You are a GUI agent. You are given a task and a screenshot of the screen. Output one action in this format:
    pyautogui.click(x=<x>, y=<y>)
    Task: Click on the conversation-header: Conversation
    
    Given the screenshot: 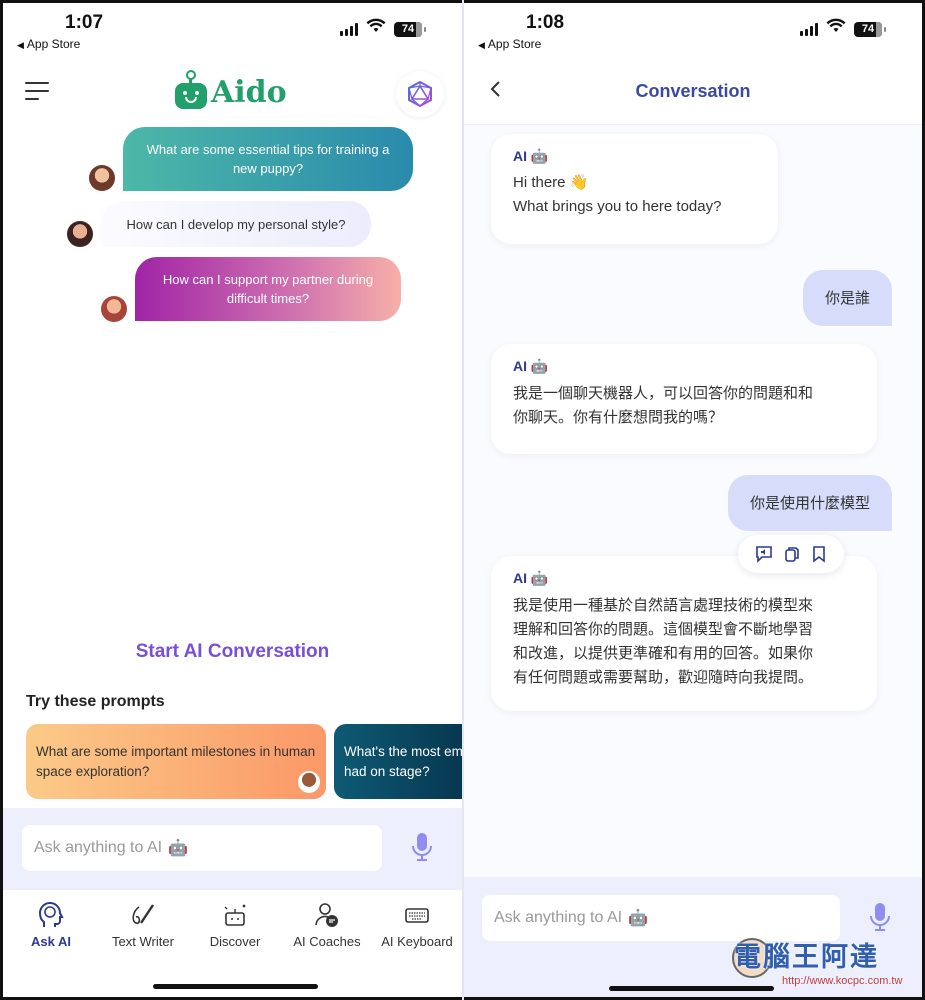 What is the action you would take?
    pyautogui.click(x=693, y=93)
    